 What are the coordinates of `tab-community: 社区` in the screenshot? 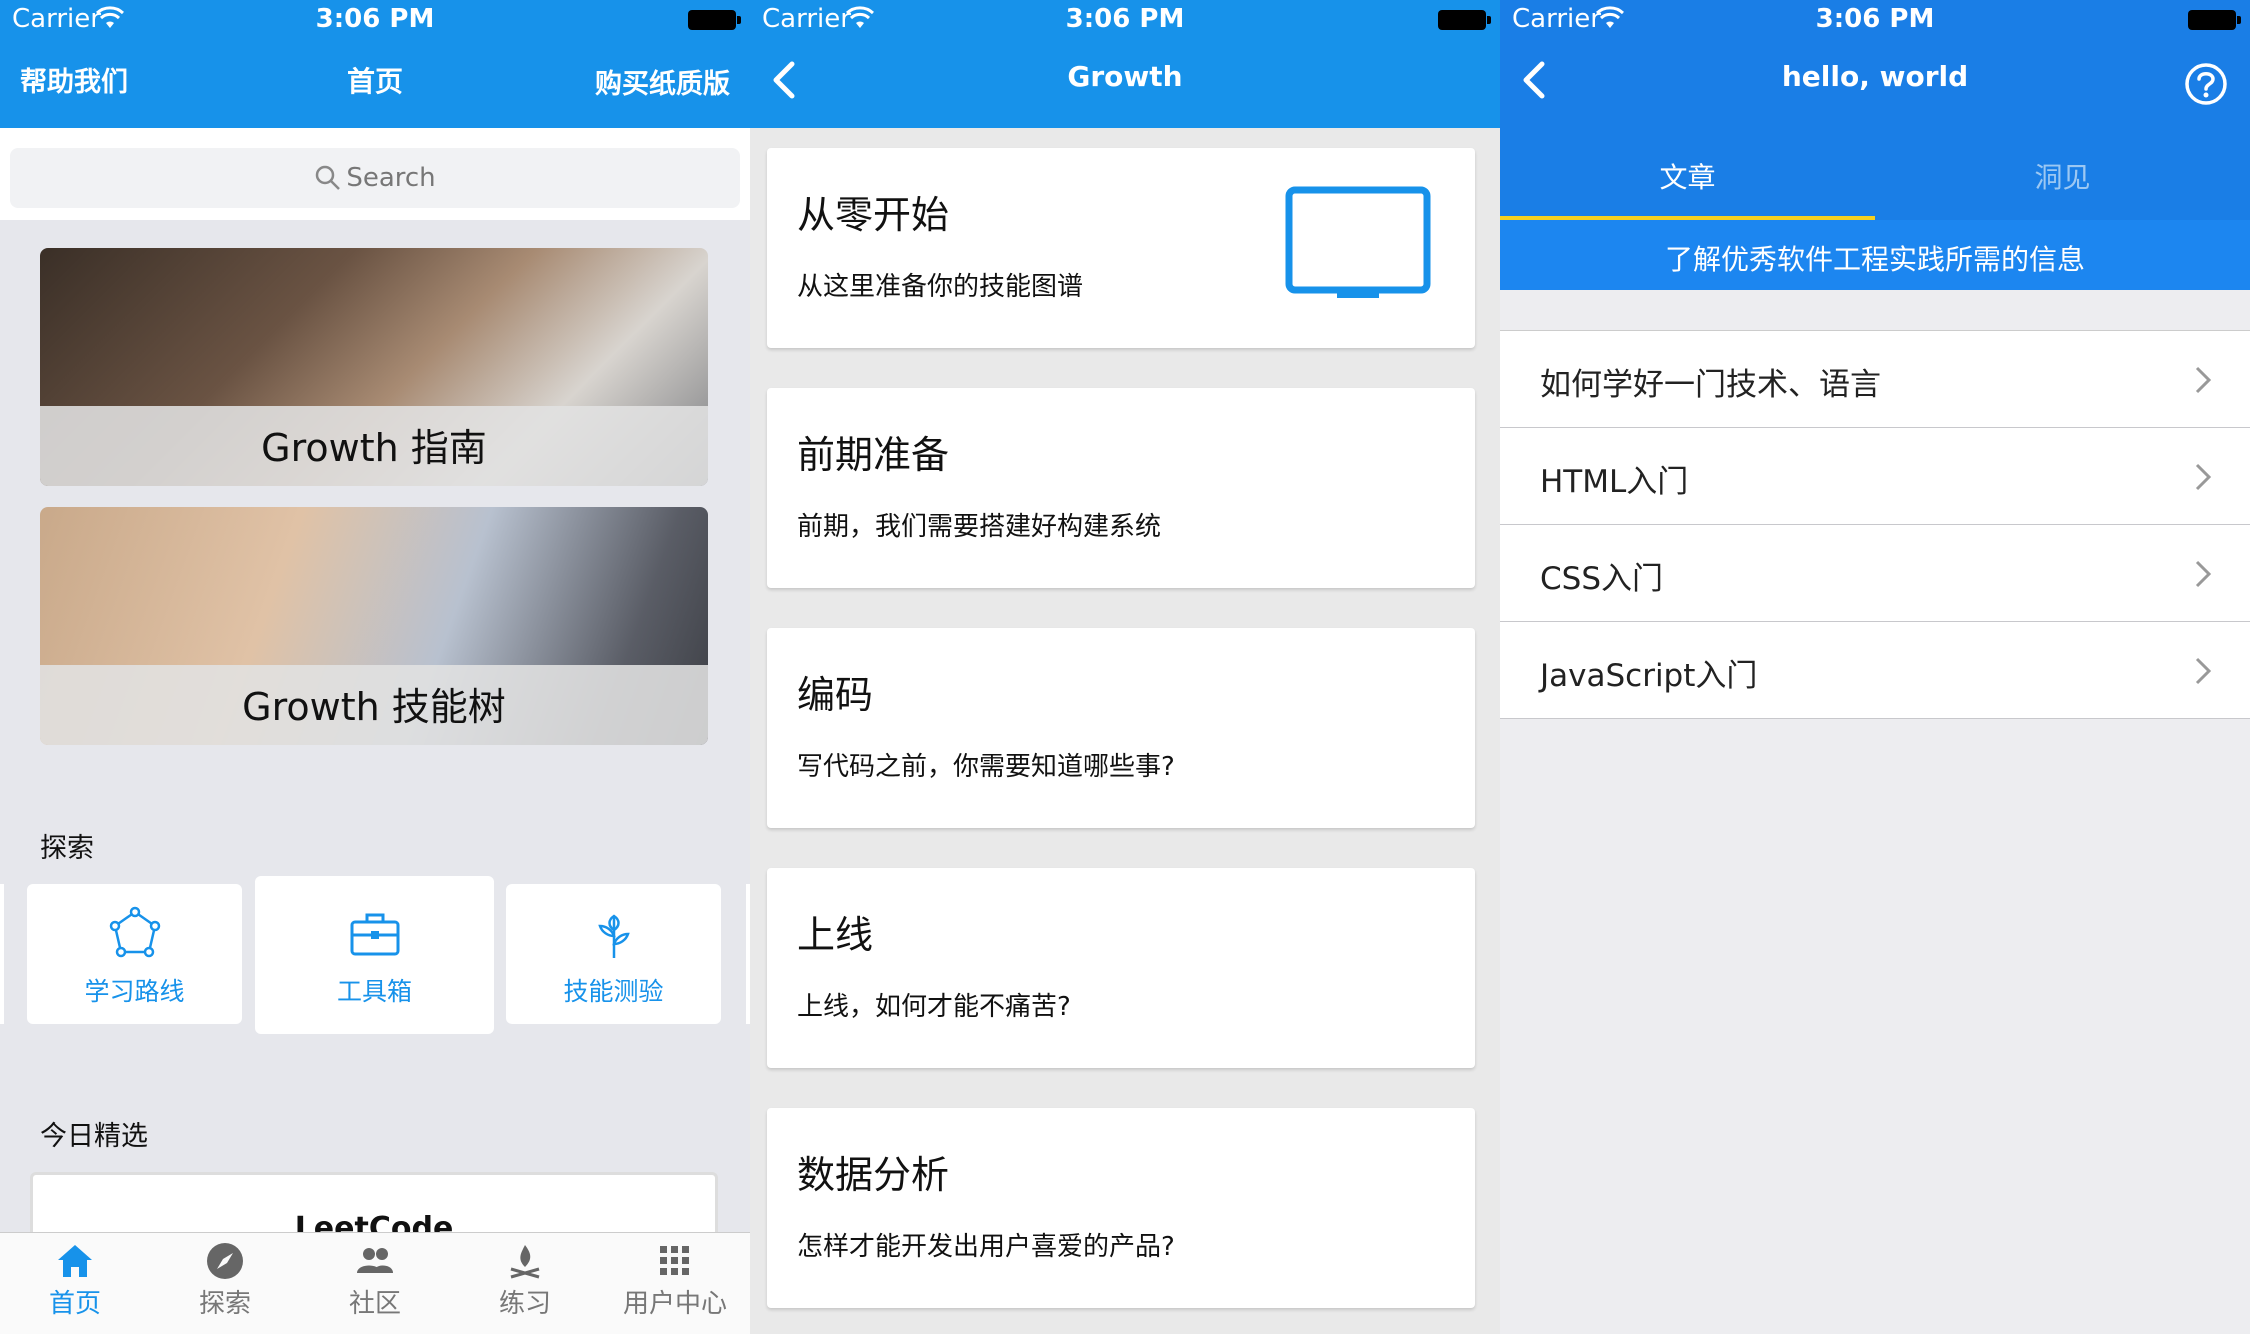 It's located at (375, 1283).